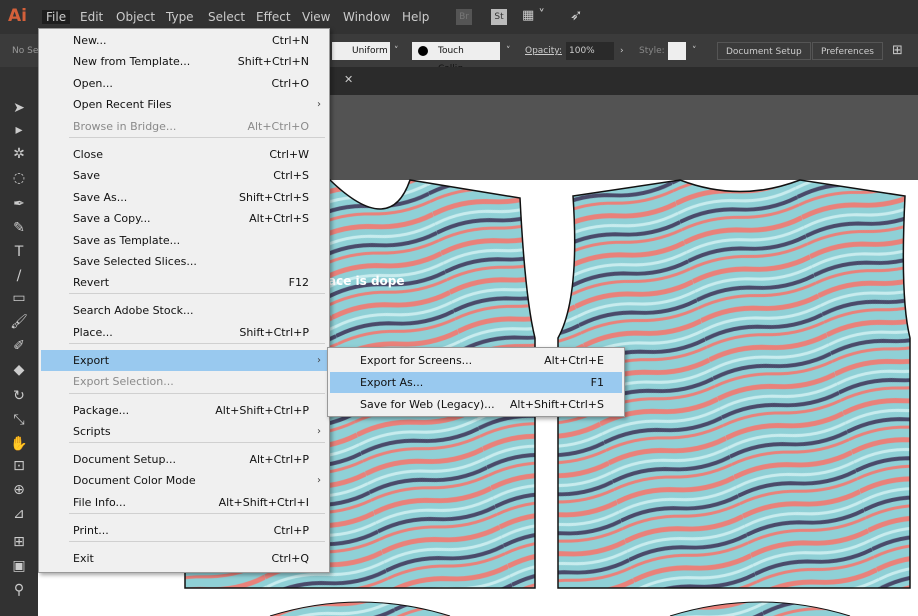  What do you see at coordinates (19, 420) in the screenshot?
I see `scale-tool-icon: ⤡` at bounding box center [19, 420].